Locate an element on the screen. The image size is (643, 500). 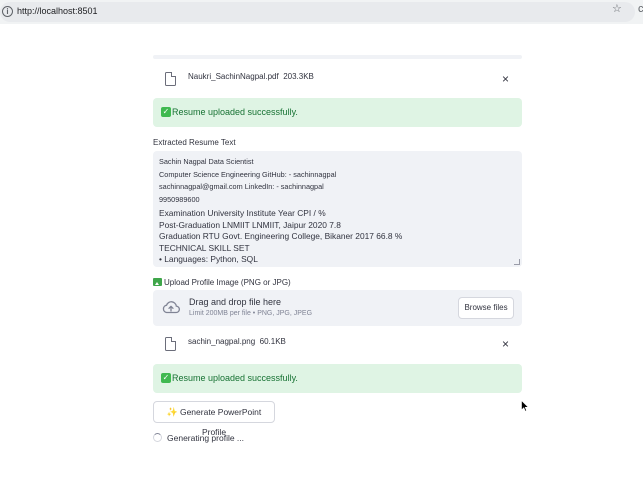
image-success-alert: ✓ Resume uploaded successfully. is located at coordinates (337, 378).